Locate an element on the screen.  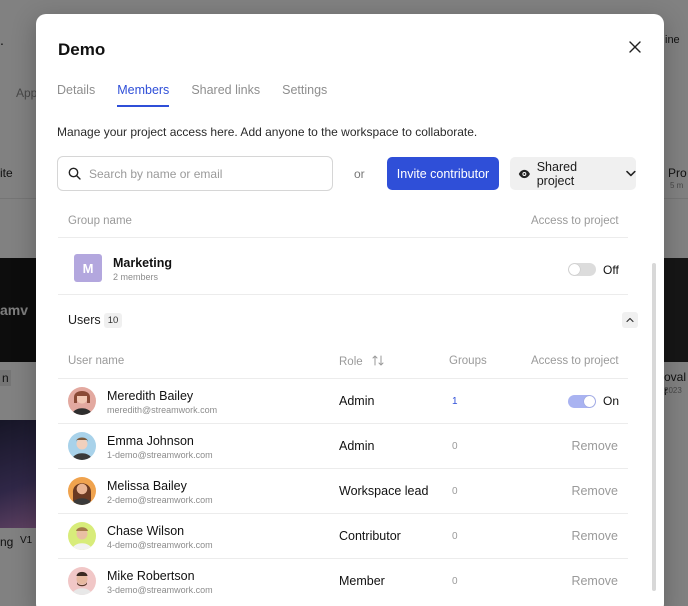
close-icon is located at coordinates (635, 47).